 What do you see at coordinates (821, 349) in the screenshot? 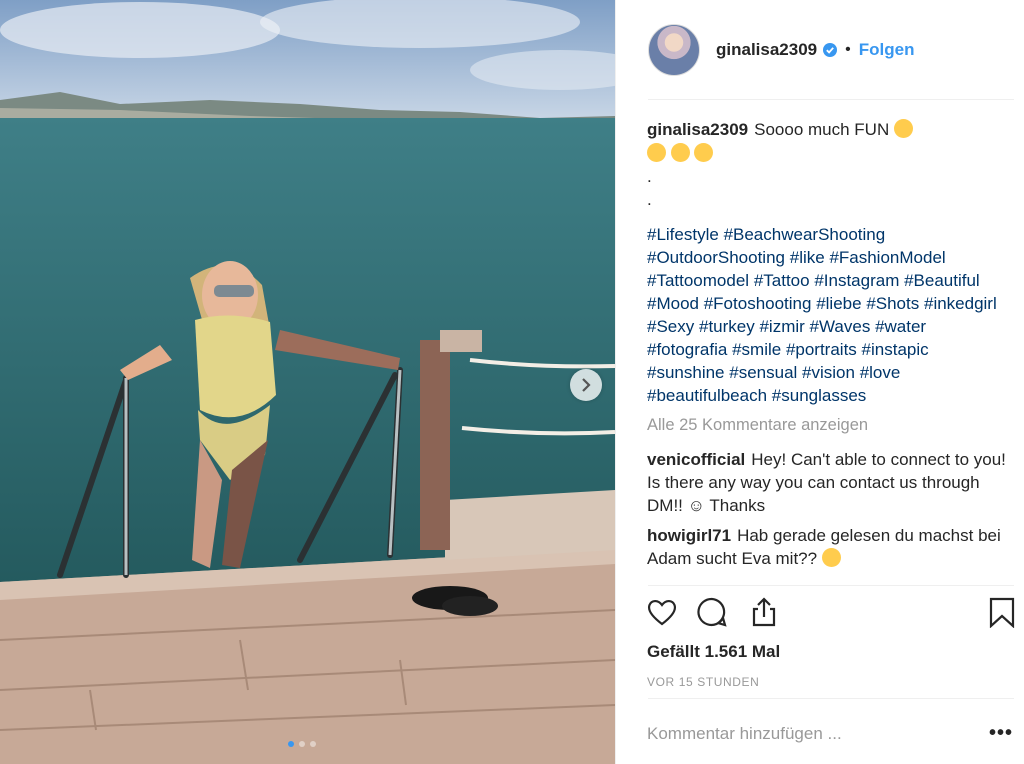
I see `hashtag-link: #portraits` at bounding box center [821, 349].